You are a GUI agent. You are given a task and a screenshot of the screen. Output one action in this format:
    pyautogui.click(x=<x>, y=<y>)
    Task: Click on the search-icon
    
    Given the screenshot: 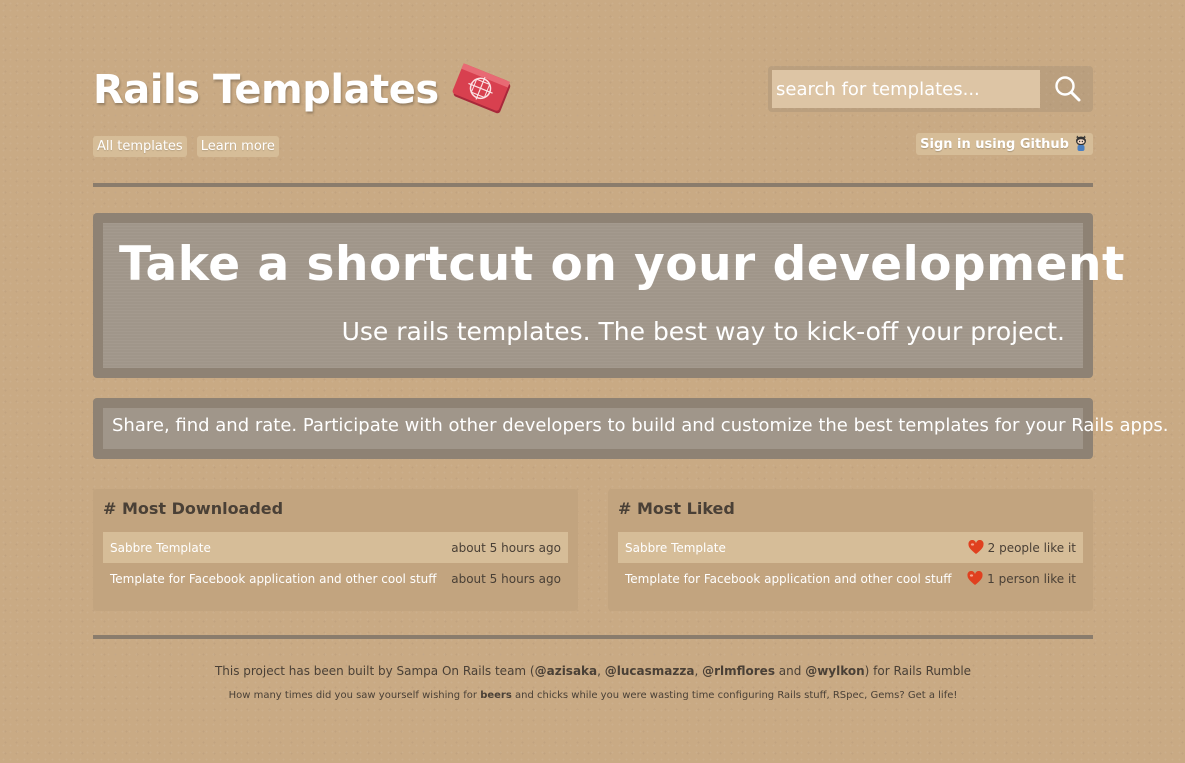 What is the action you would take?
    pyautogui.click(x=1068, y=89)
    